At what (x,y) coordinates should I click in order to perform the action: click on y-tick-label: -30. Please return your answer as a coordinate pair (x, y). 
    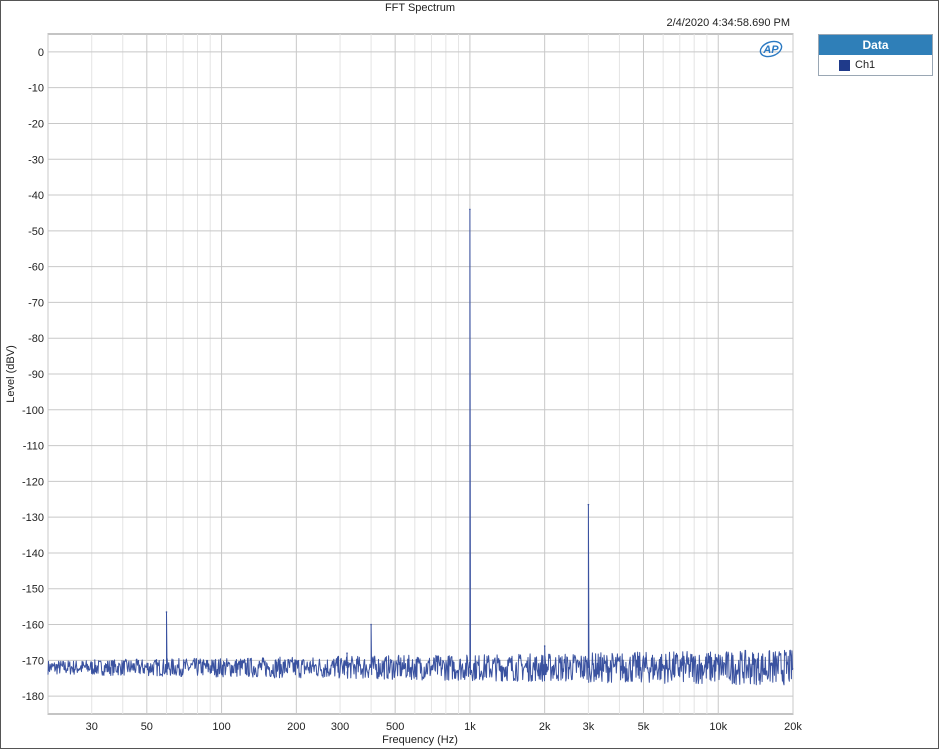
    Looking at the image, I should click on (36, 160).